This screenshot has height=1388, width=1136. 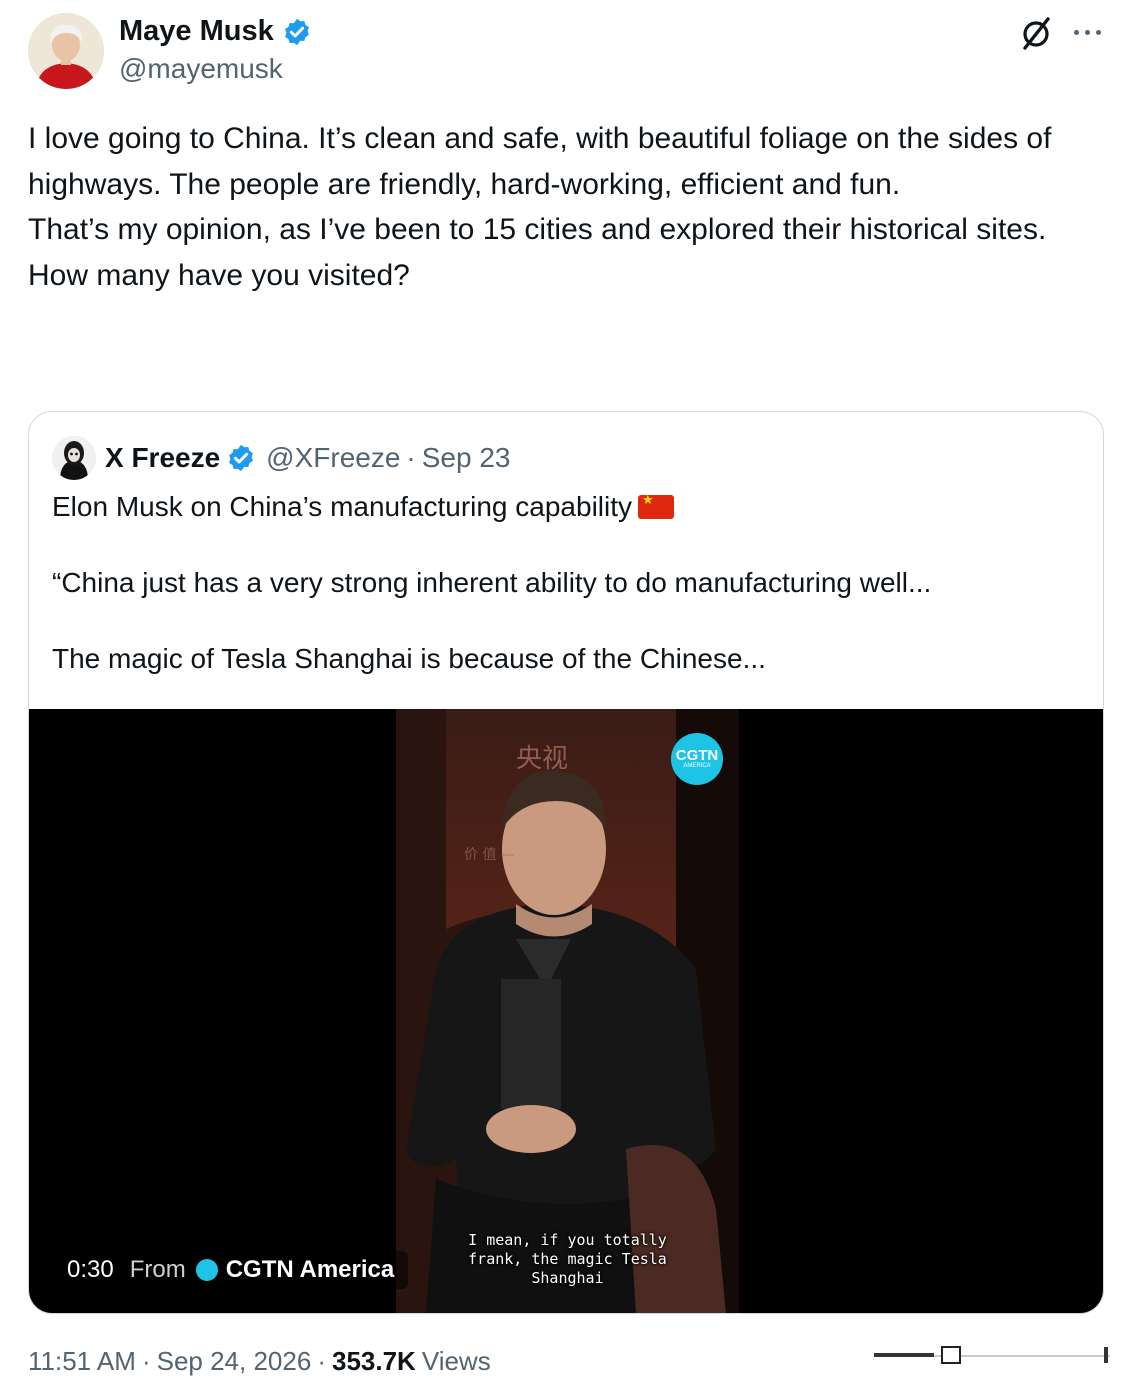 What do you see at coordinates (542, 759) in the screenshot?
I see `svg-text: 央视` at bounding box center [542, 759].